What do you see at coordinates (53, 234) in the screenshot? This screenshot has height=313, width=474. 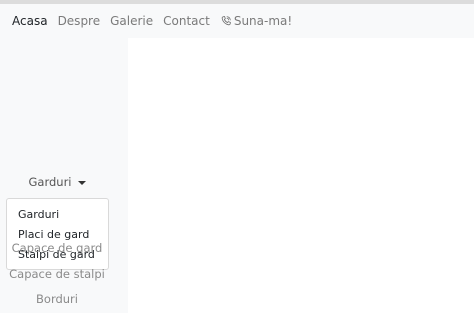 I see `dropdown-item-placi-de-gard: Placi de gard` at bounding box center [53, 234].